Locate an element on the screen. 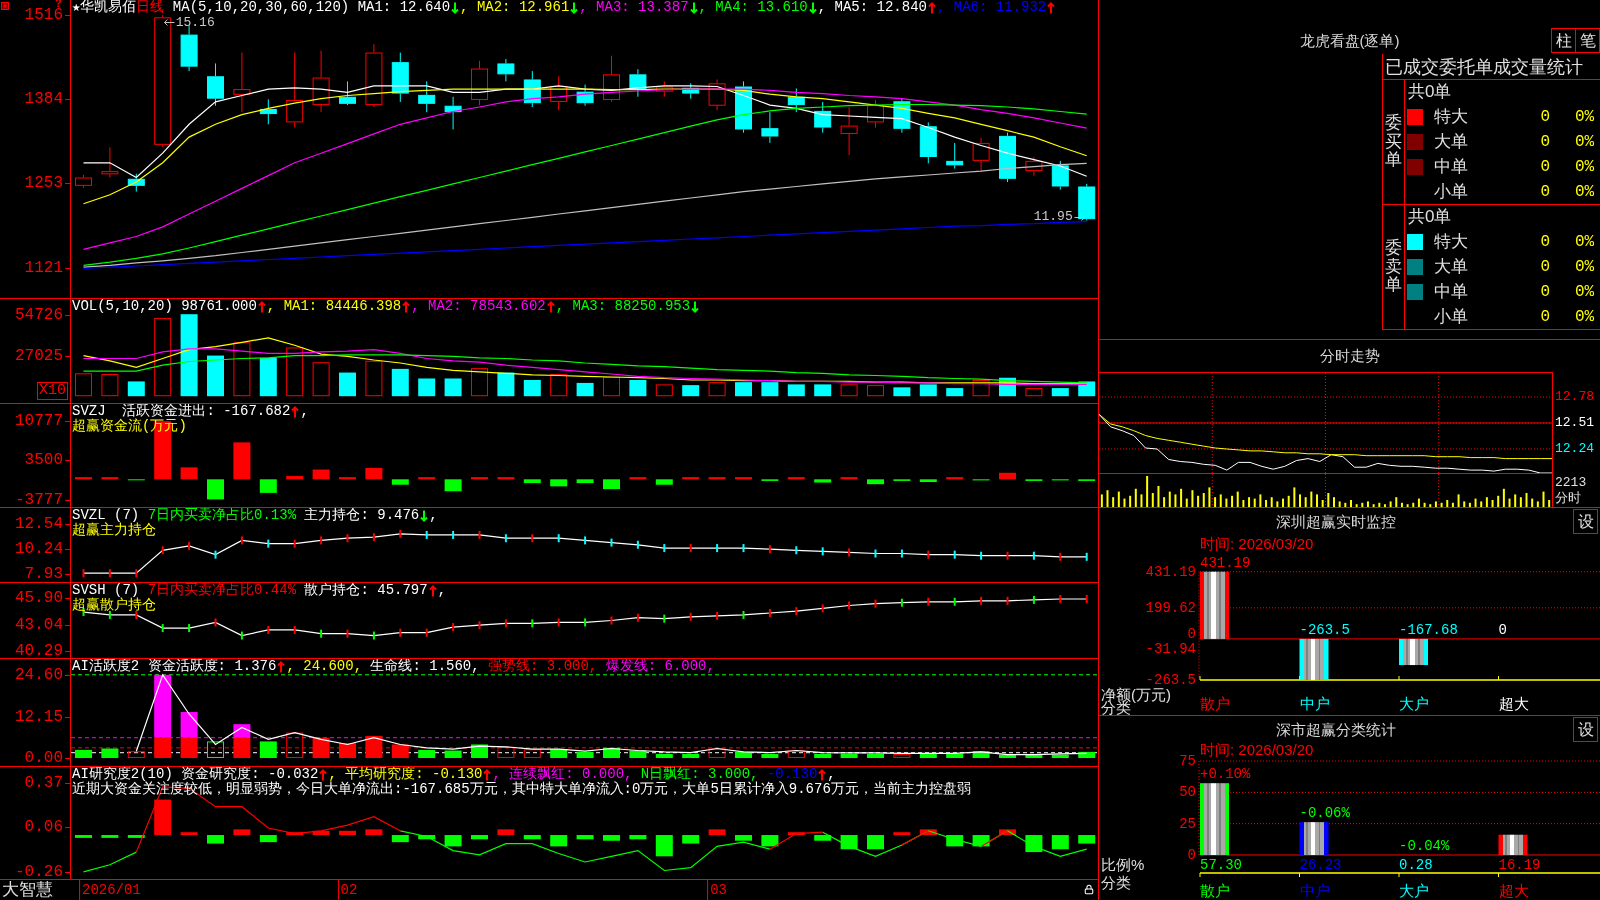 Image resolution: width=1600 pixels, height=900 pixels. lock-icon is located at coordinates (1089, 889).